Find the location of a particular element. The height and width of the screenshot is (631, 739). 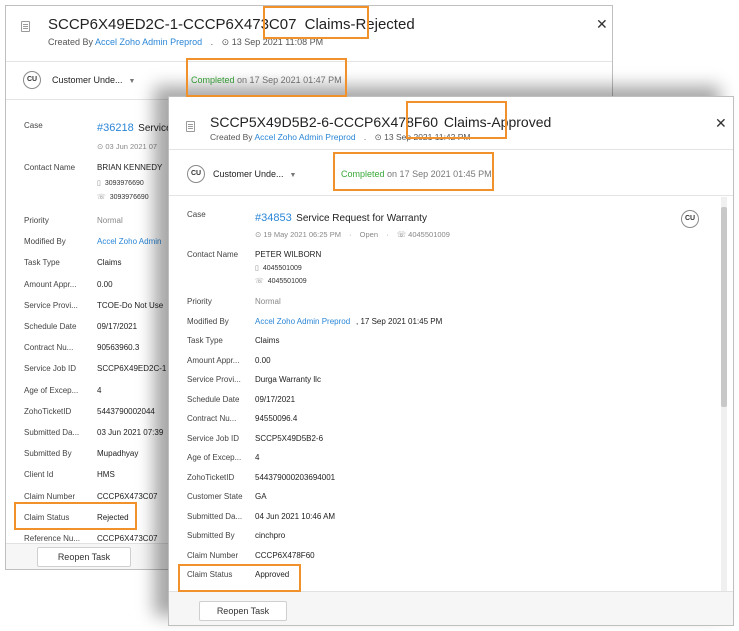

field-row: Age of Excep... 4 is located at coordinates (451, 461).